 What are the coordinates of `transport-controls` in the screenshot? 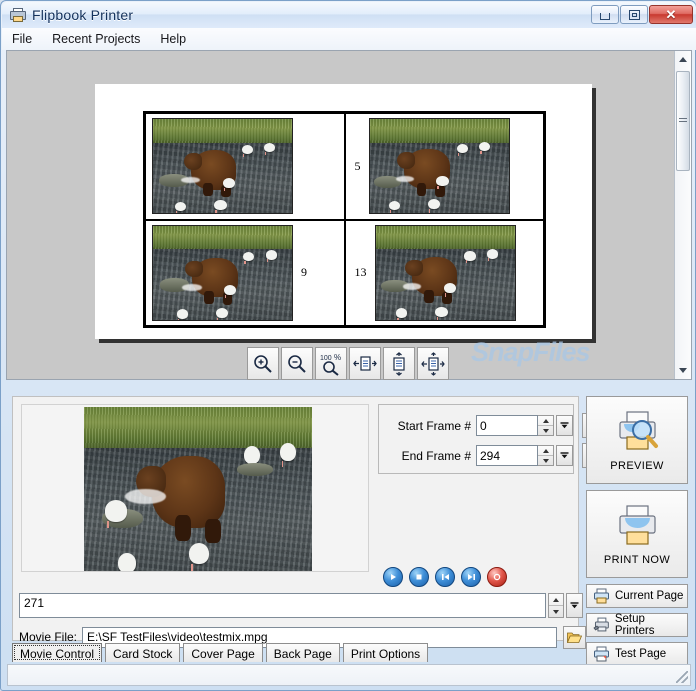 It's located at (445, 577).